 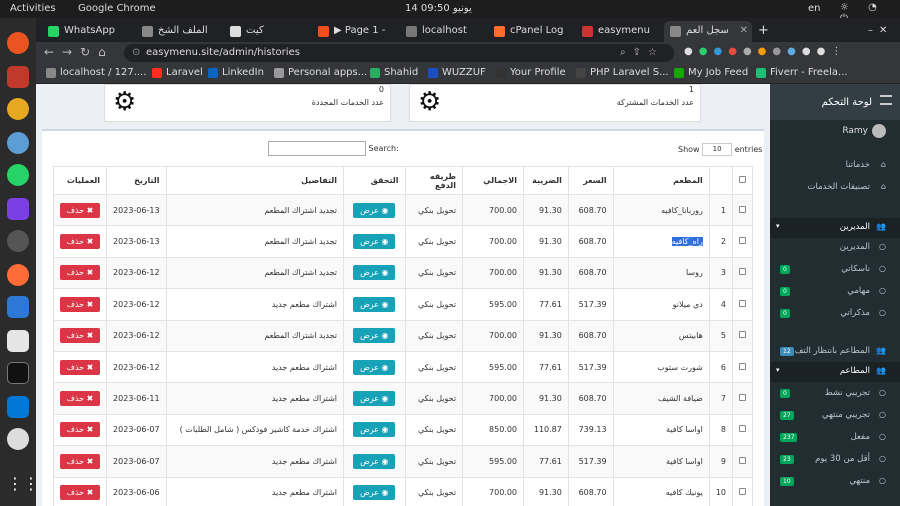 I want to click on sidebar-item: ○ منتهي 10, so click(x=835, y=482).